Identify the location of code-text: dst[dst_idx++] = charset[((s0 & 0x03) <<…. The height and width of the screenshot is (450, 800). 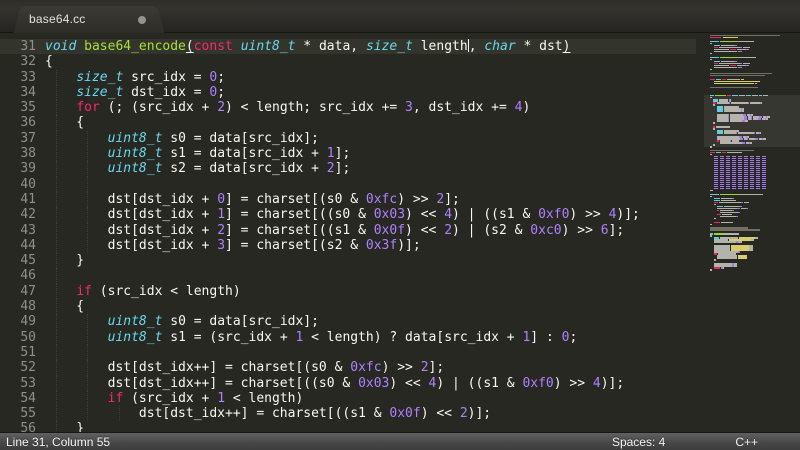
(335, 383).